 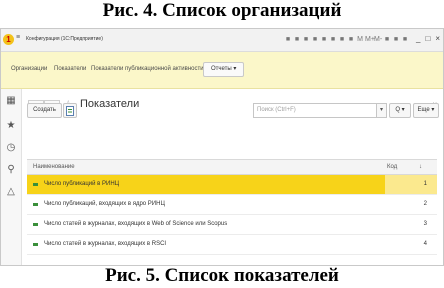 I want to click on search-dropdown-button: ▾, so click(x=381, y=110).